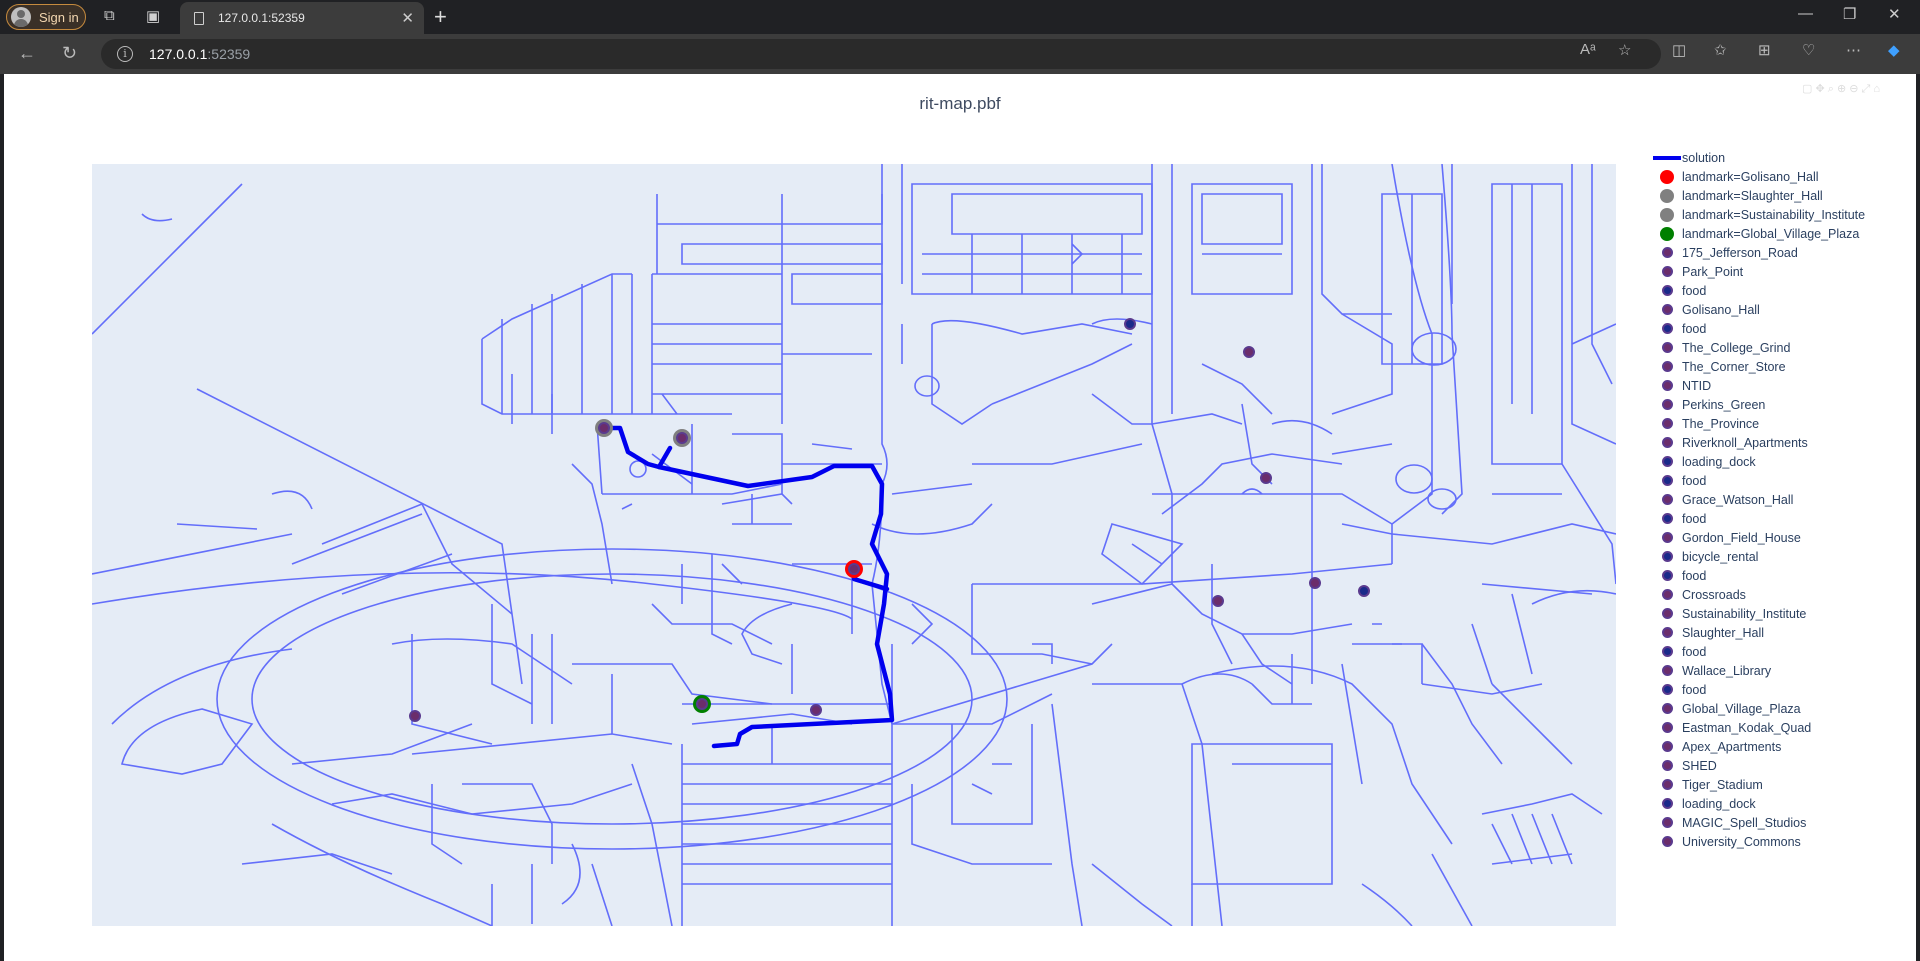 The image size is (1920, 961). Describe the element at coordinates (1780, 708) in the screenshot. I see `legend-item: Global_Village_Plaza` at that location.